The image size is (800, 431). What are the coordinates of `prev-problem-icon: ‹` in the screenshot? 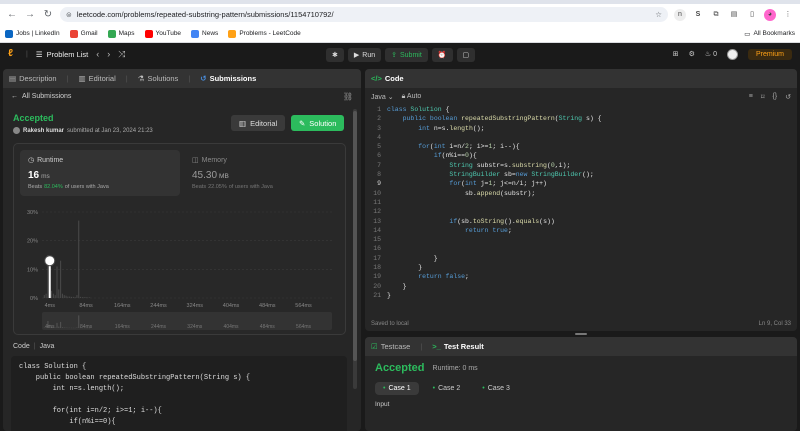 It's located at (97, 54).